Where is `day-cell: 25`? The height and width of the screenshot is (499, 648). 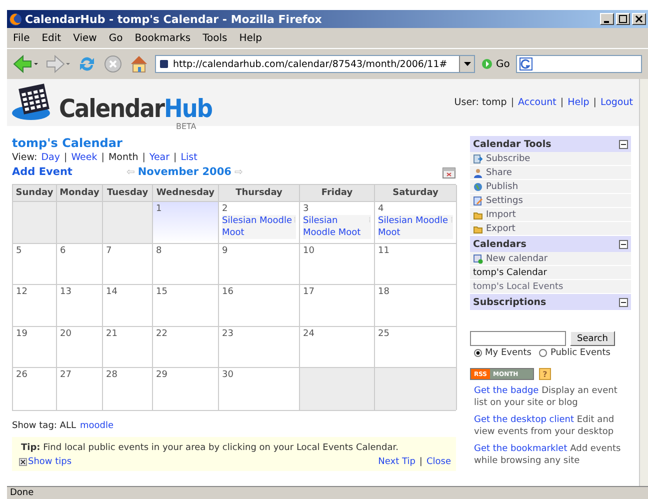 day-cell: 25 is located at coordinates (416, 346).